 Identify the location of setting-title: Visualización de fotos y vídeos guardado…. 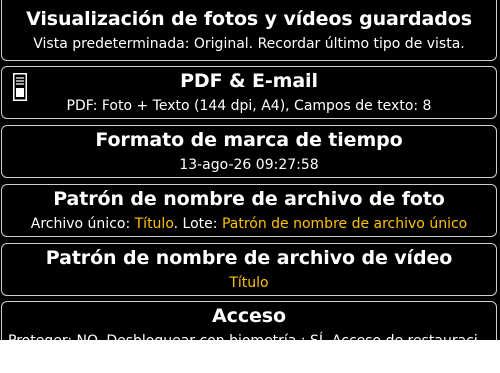
(249, 19).